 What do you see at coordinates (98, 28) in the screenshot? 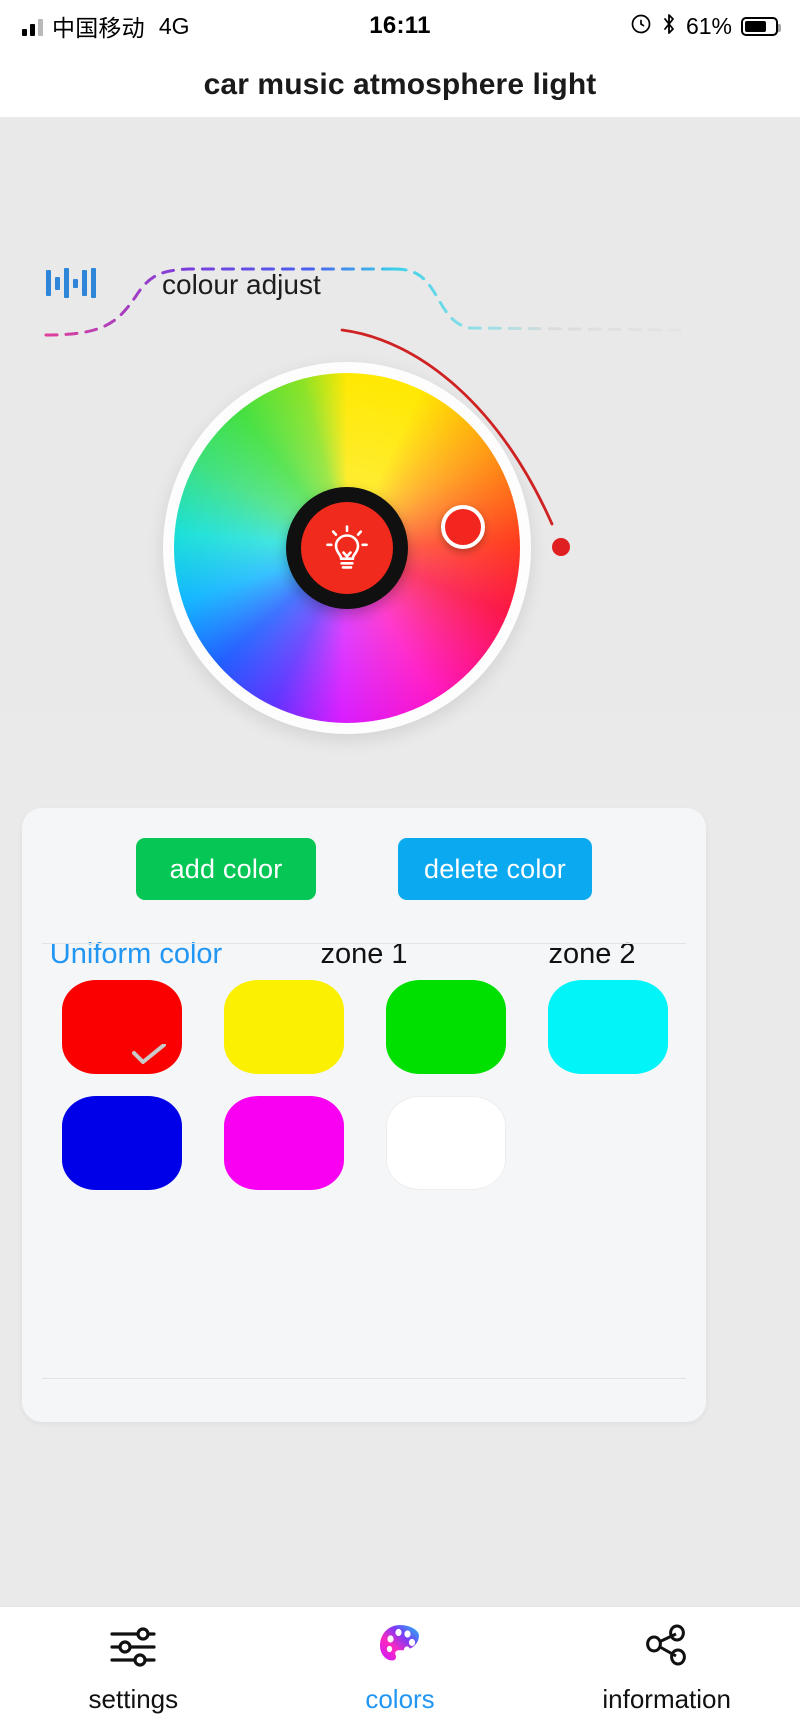
I see `carrier-label: 中国移动` at bounding box center [98, 28].